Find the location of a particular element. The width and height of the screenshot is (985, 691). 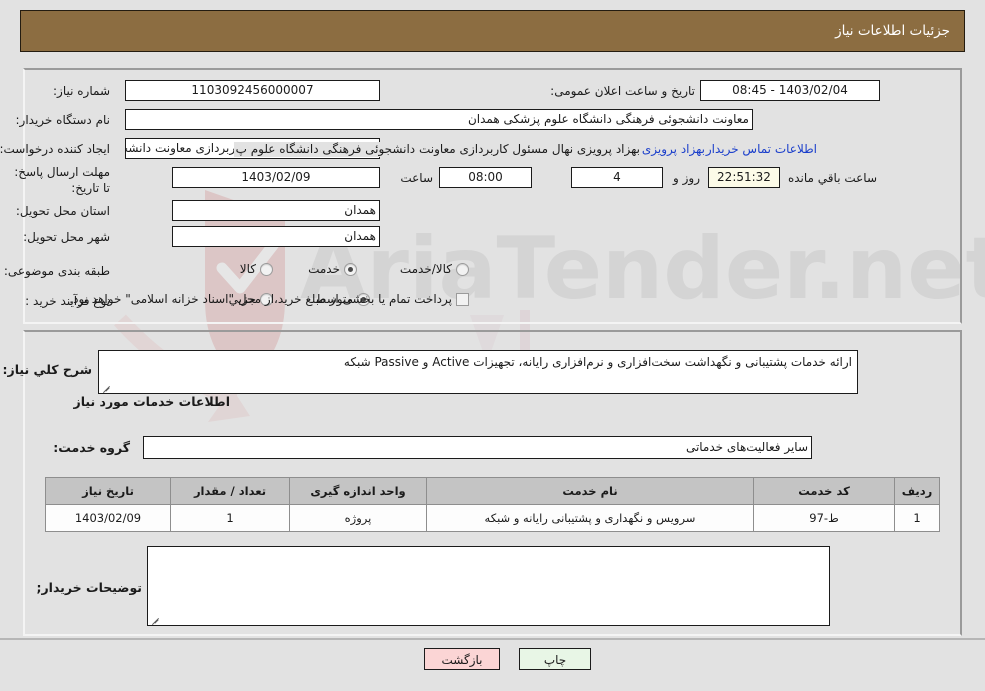

cell-service-code: ط-97 is located at coordinates (824, 518).